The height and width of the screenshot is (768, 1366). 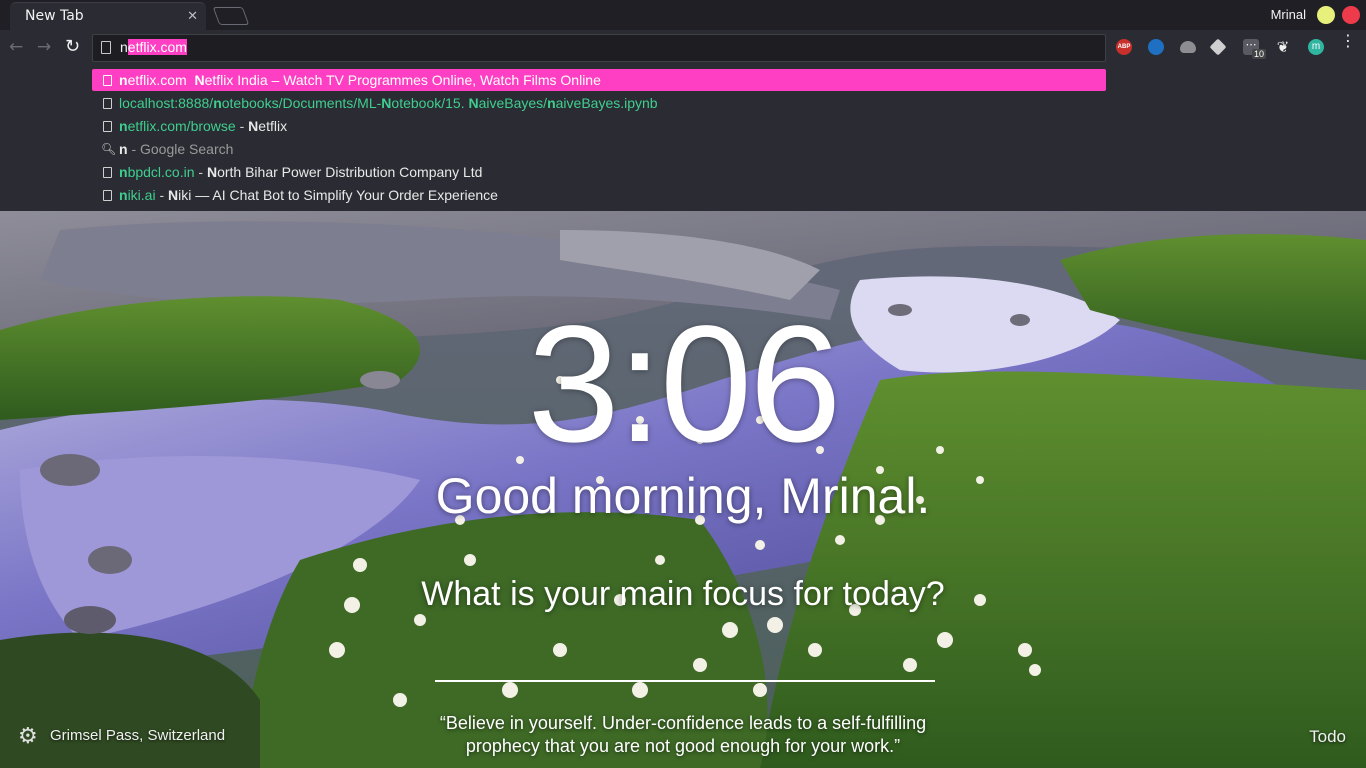 What do you see at coordinates (1351, 15) in the screenshot?
I see `window-close-button` at bounding box center [1351, 15].